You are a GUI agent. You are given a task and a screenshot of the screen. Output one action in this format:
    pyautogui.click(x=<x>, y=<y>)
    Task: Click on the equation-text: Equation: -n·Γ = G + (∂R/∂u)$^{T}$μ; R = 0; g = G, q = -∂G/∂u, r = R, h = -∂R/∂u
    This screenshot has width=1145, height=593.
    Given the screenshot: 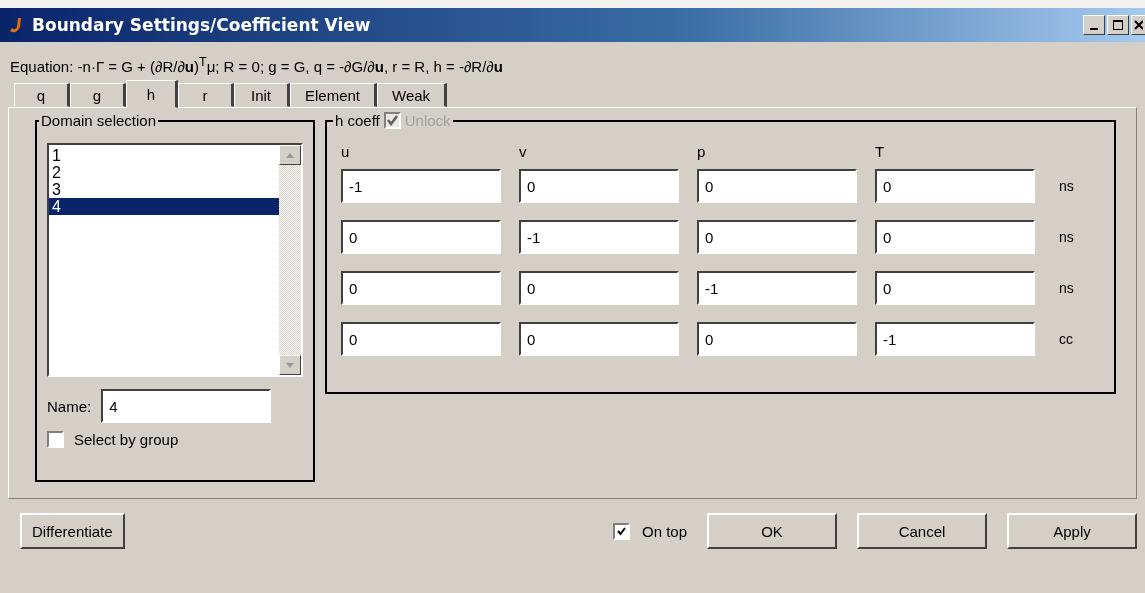 What is the action you would take?
    pyautogui.click(x=256, y=65)
    